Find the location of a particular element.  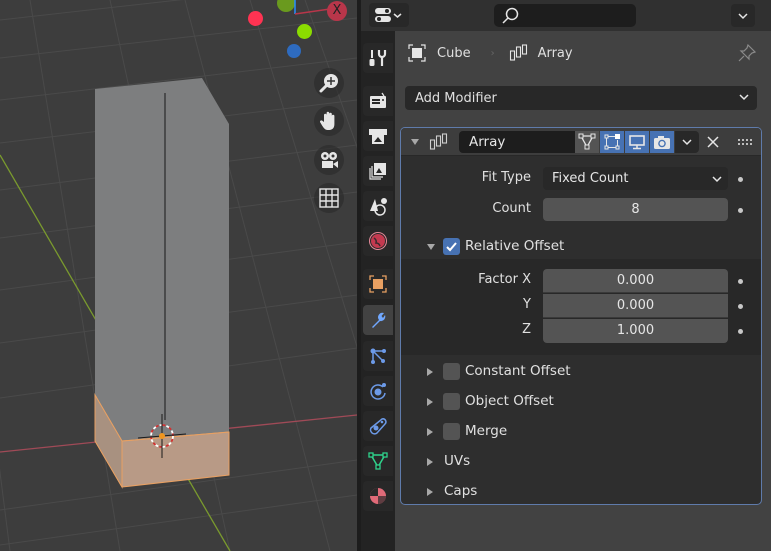

checkmark-icon is located at coordinates (451, 247).